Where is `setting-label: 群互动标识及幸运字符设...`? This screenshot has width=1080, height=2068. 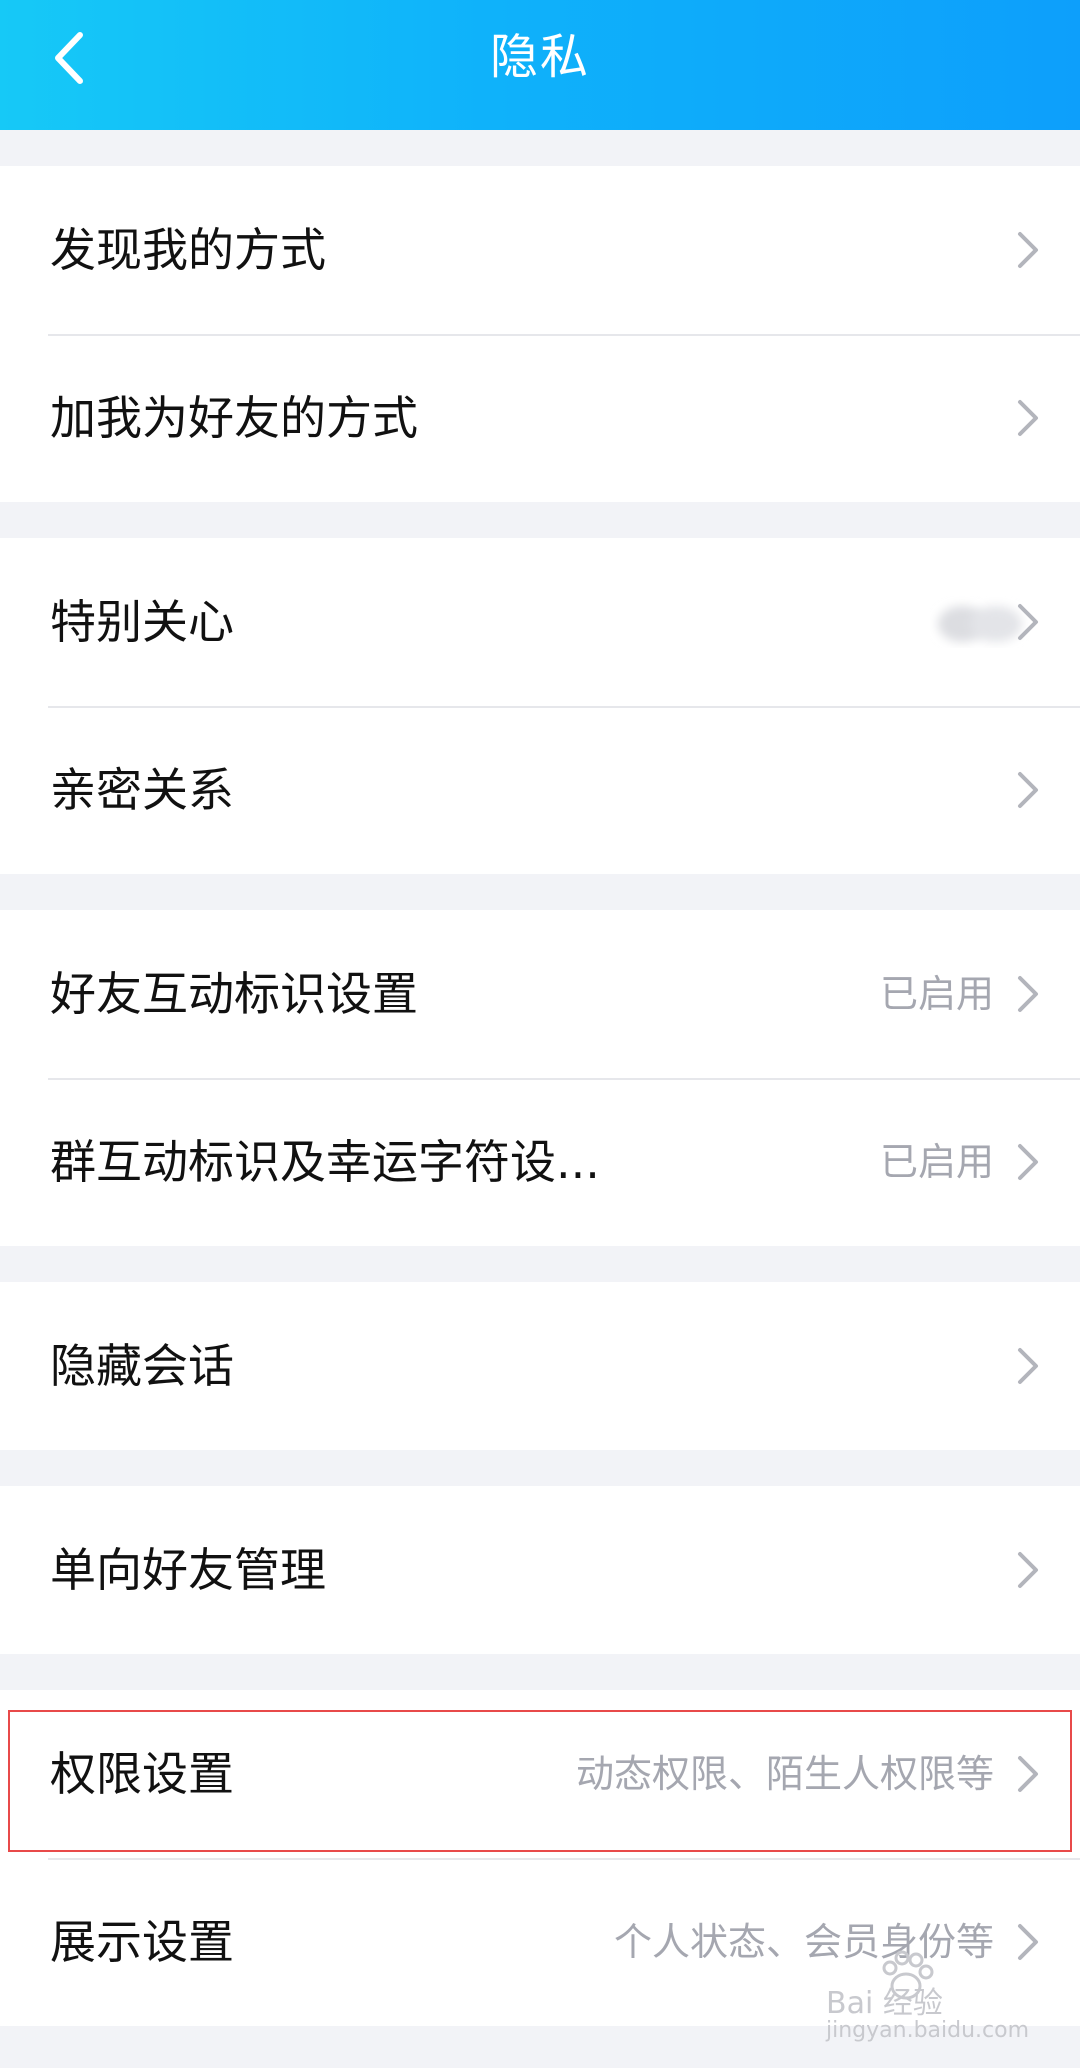
setting-label: 群互动标识及幸运字符设... is located at coordinates (325, 1162).